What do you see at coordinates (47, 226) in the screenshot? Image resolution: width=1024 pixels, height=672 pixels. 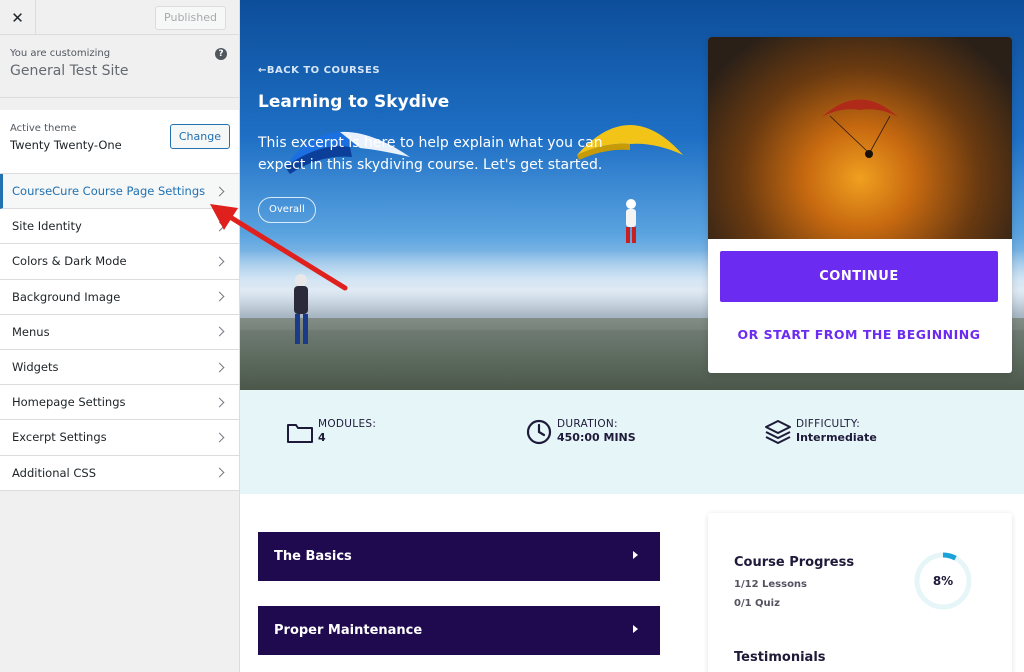 I see `sidebar-item-label: Site Identity` at bounding box center [47, 226].